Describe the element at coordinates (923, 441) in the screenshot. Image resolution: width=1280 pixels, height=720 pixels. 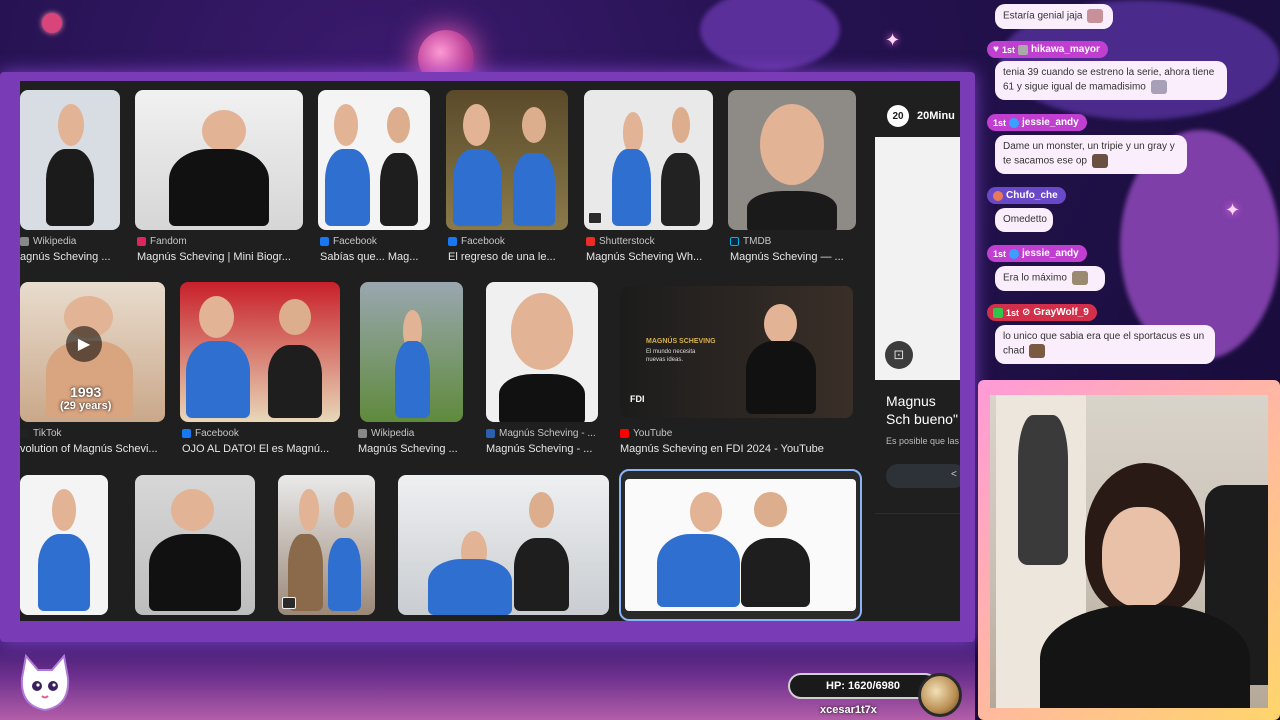
I see `preview-description: Es posible que las` at that location.